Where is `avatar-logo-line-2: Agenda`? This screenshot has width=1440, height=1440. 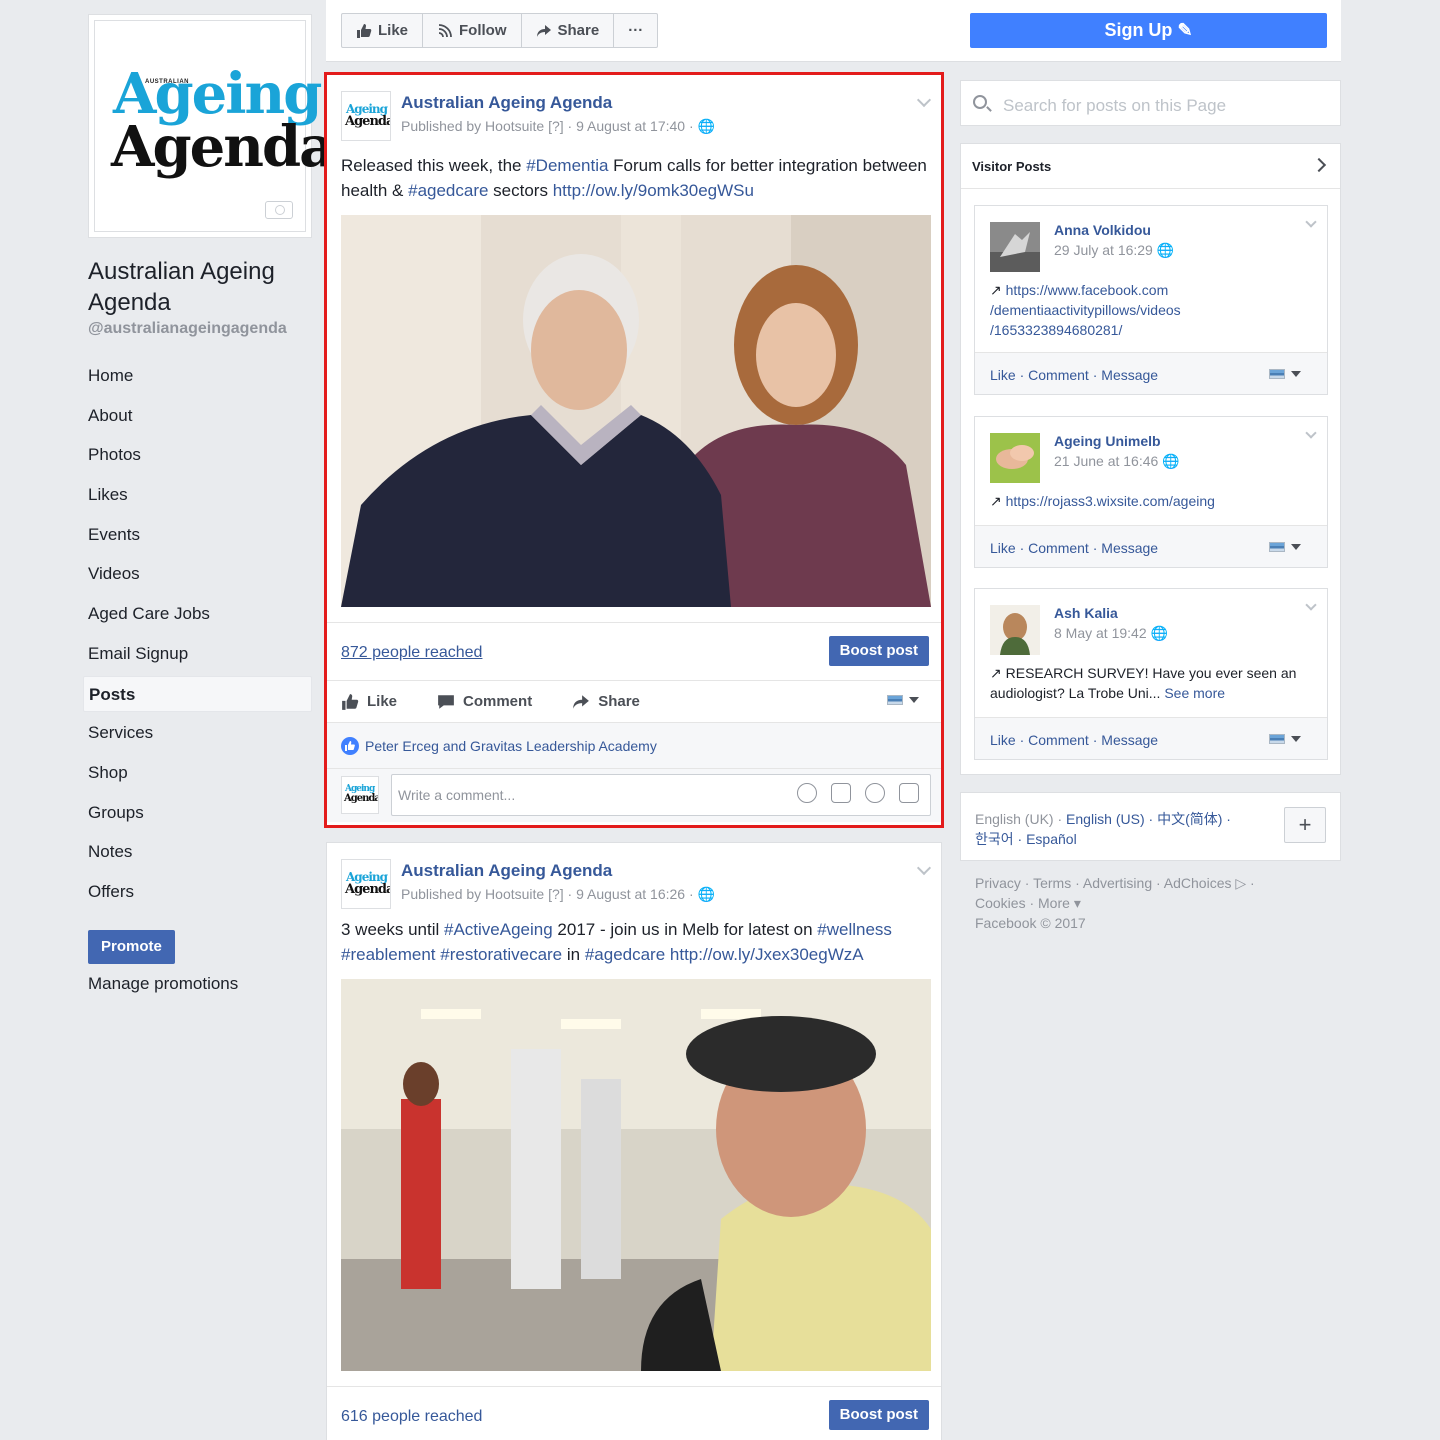 avatar-logo-line-2: Agenda is located at coordinates (368, 889).